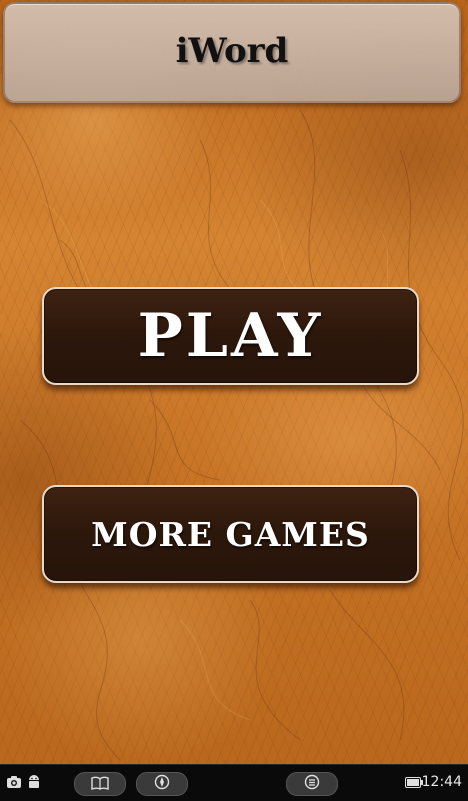 The image size is (468, 801). What do you see at coordinates (14, 782) in the screenshot?
I see `camera-icon` at bounding box center [14, 782].